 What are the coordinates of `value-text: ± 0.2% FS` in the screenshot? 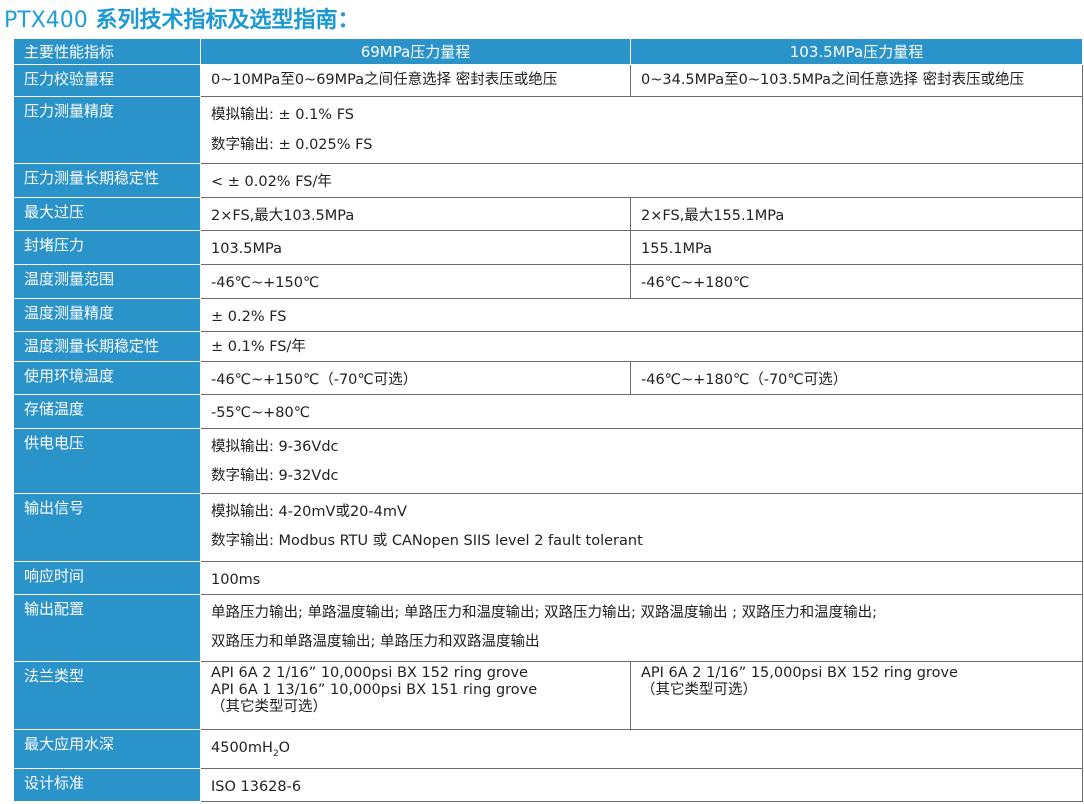 It's located at (249, 317).